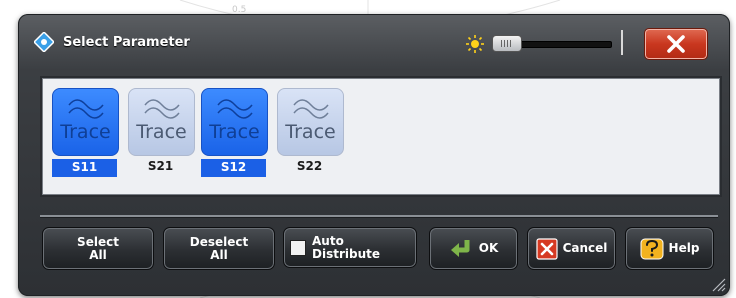  I want to click on cancel-button: Cancel, so click(571, 248).